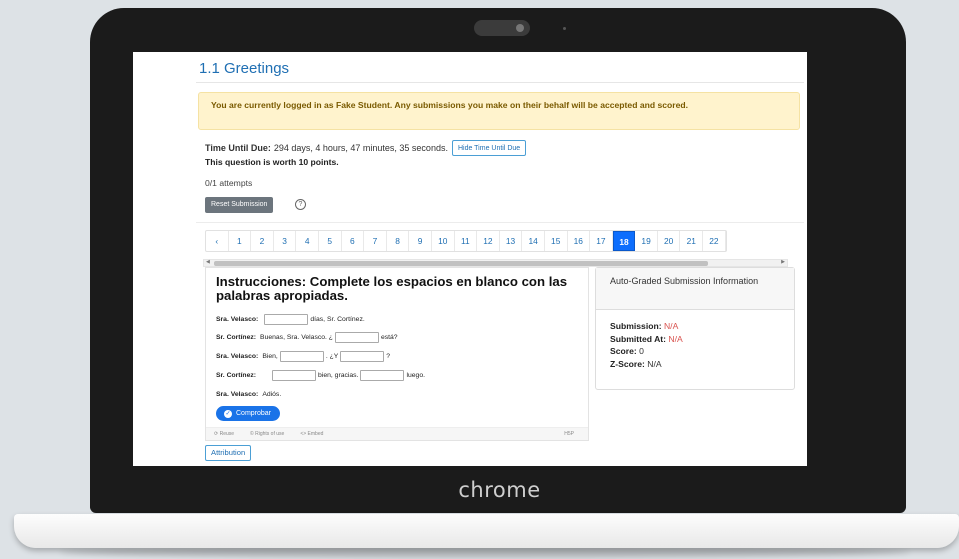 Image resolution: width=959 pixels, height=559 pixels. Describe the element at coordinates (489, 147) in the screenshot. I see `hide-time-until-due-button: Hide Time Until Due` at that location.